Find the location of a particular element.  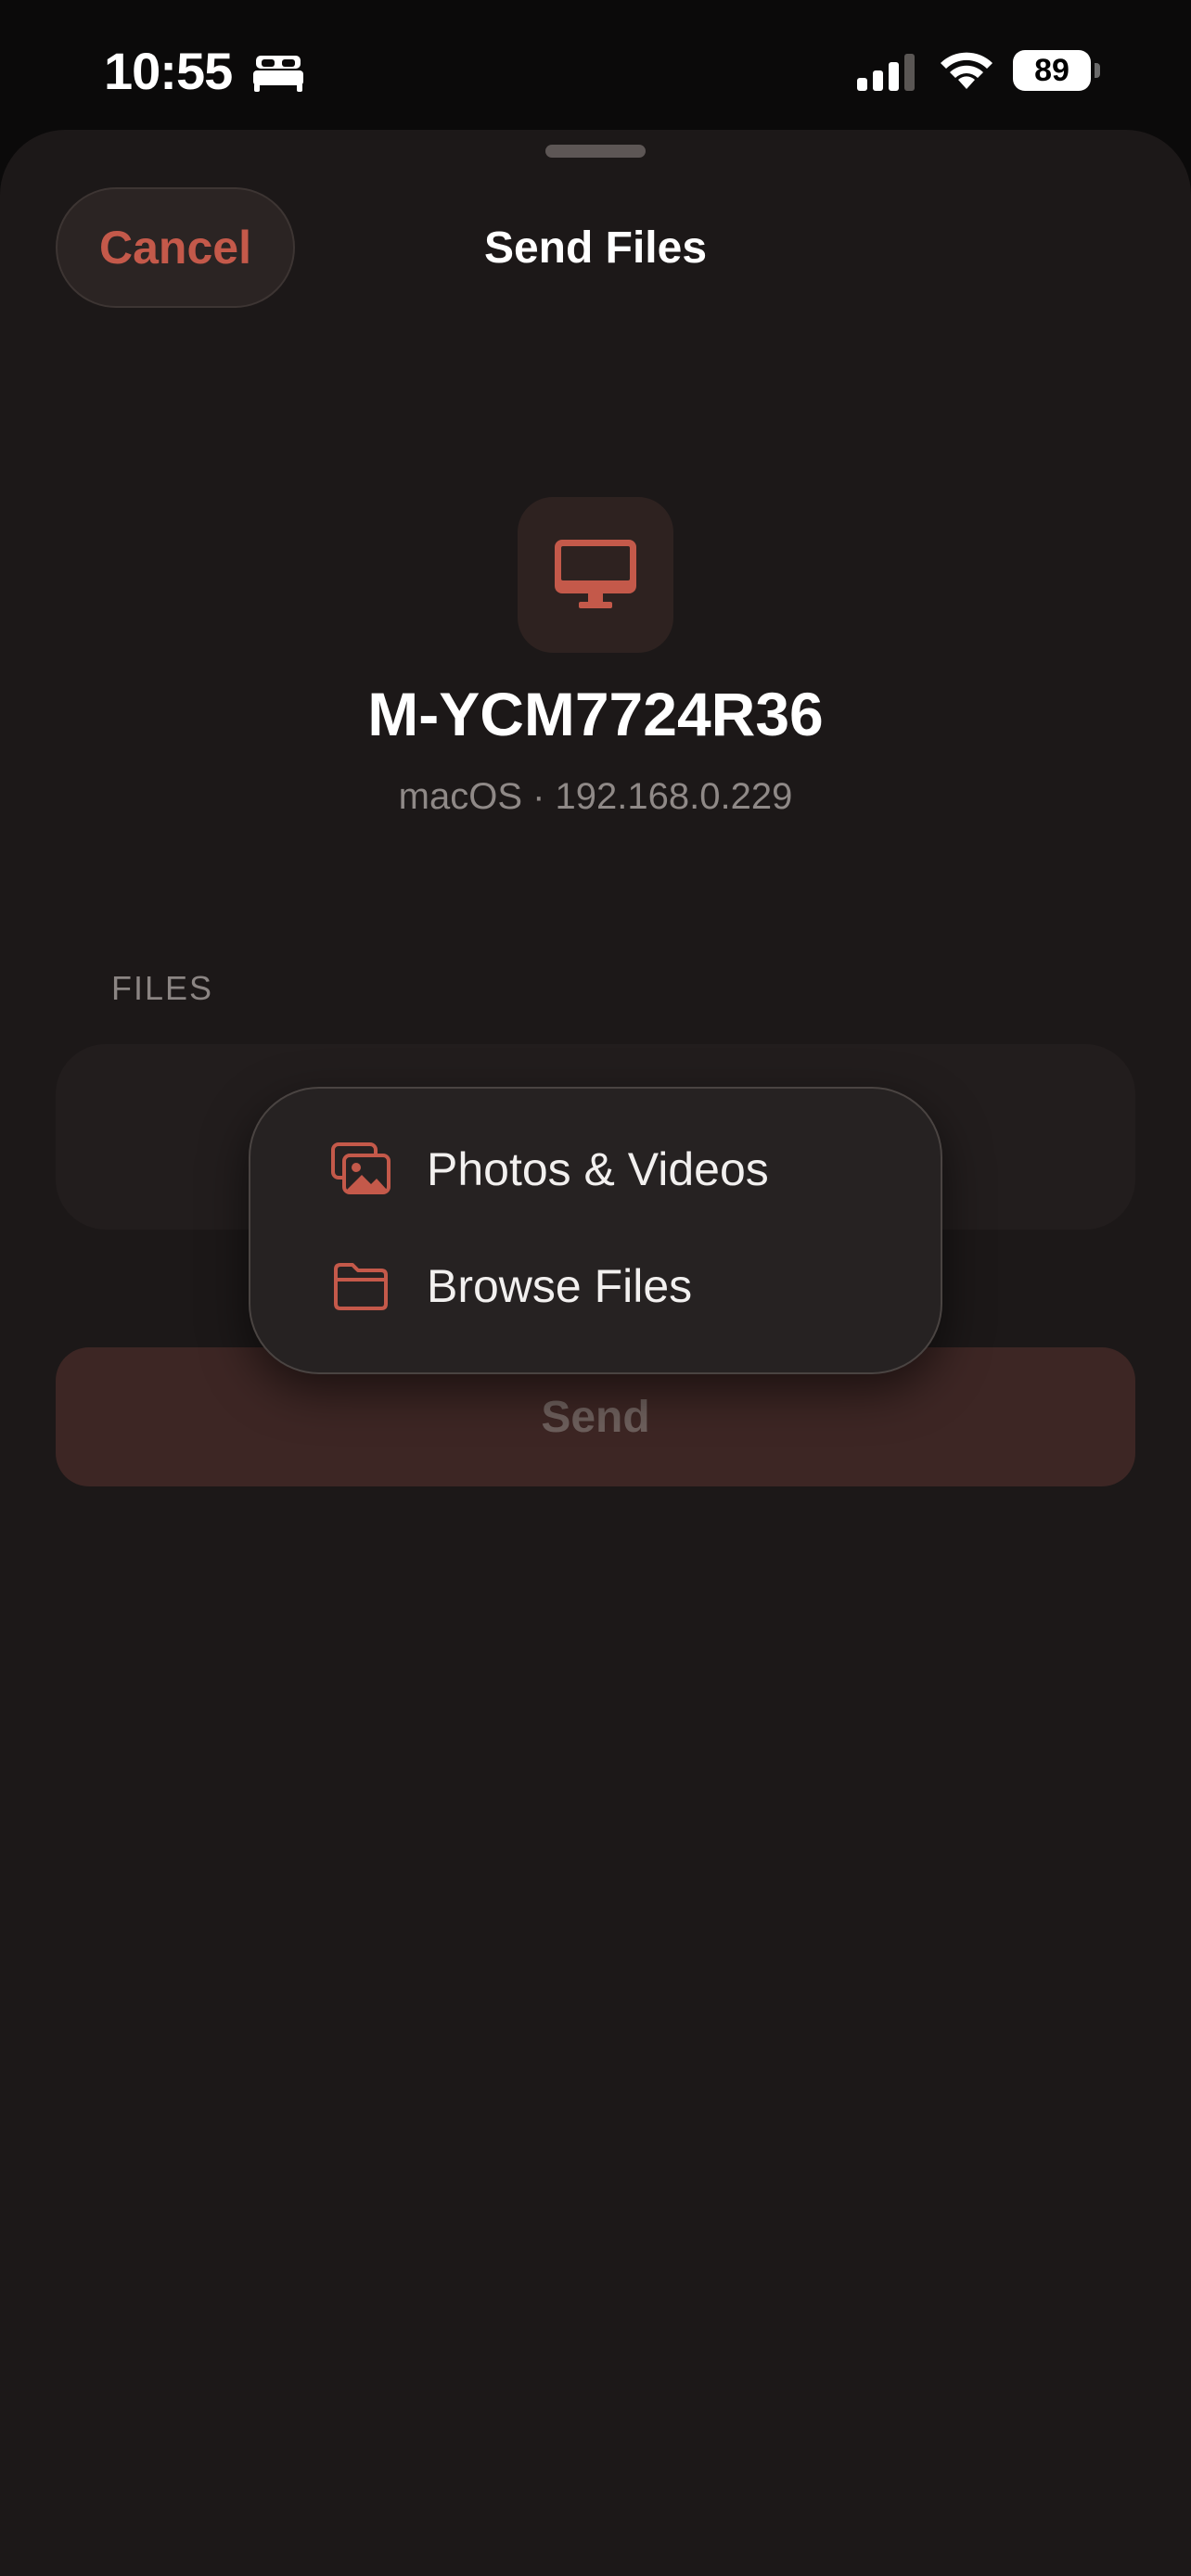

folder-icon is located at coordinates (361, 1286).